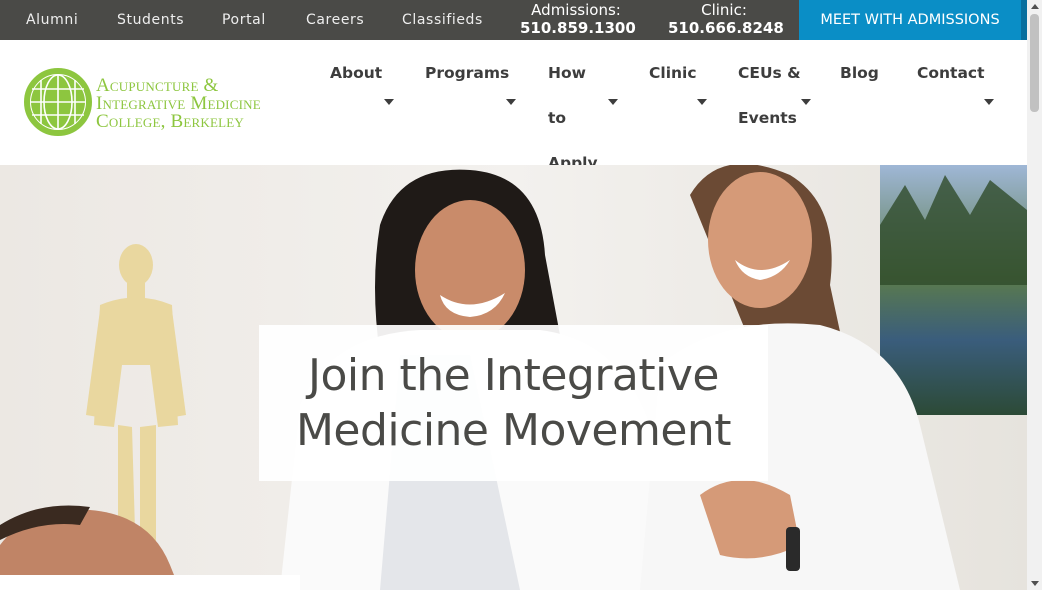 The width and height of the screenshot is (1042, 590). Describe the element at coordinates (769, 73) in the screenshot. I see `nav-label-ceus: CEUs &` at that location.